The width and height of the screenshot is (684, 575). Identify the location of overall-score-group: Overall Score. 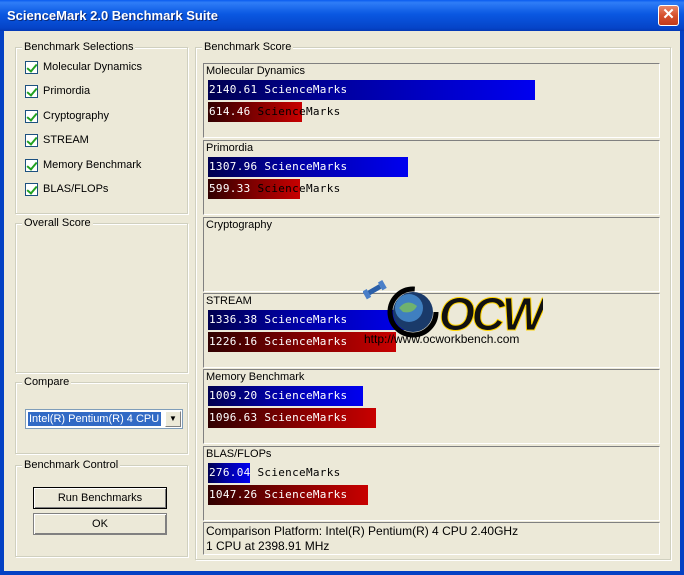
(101, 294).